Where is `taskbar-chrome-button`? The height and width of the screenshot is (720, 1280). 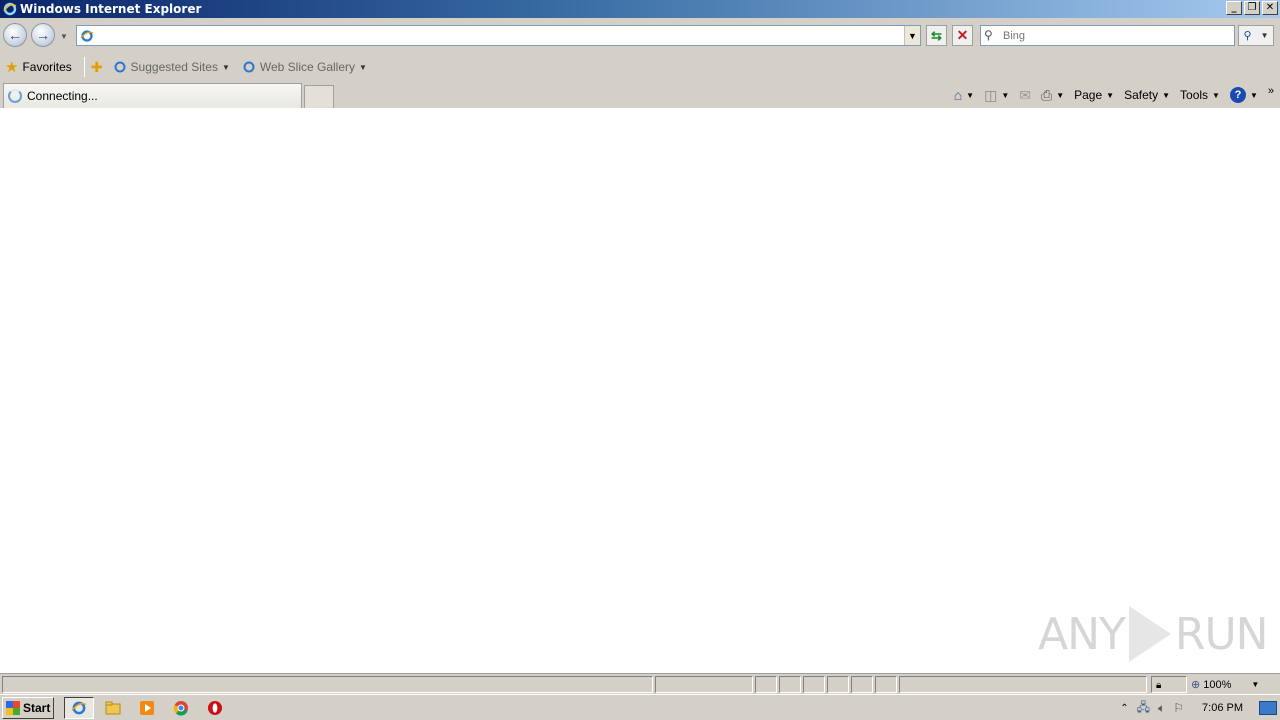 taskbar-chrome-button is located at coordinates (181, 708).